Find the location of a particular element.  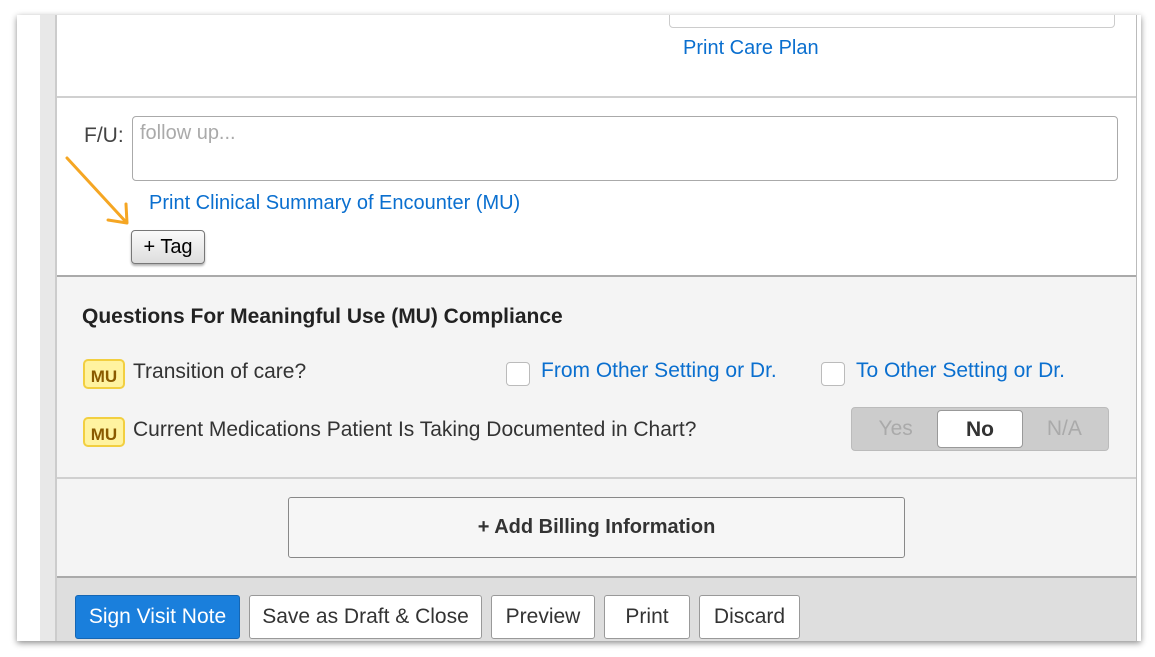

print-care-plan-link: Print Care Plan is located at coordinates (751, 48).